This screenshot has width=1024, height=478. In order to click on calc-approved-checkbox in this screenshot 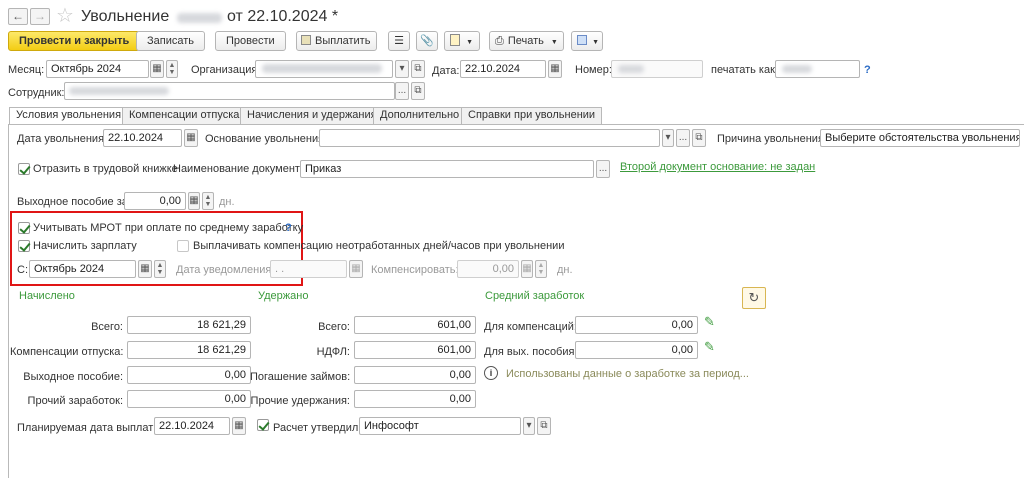, I will do `click(263, 425)`.